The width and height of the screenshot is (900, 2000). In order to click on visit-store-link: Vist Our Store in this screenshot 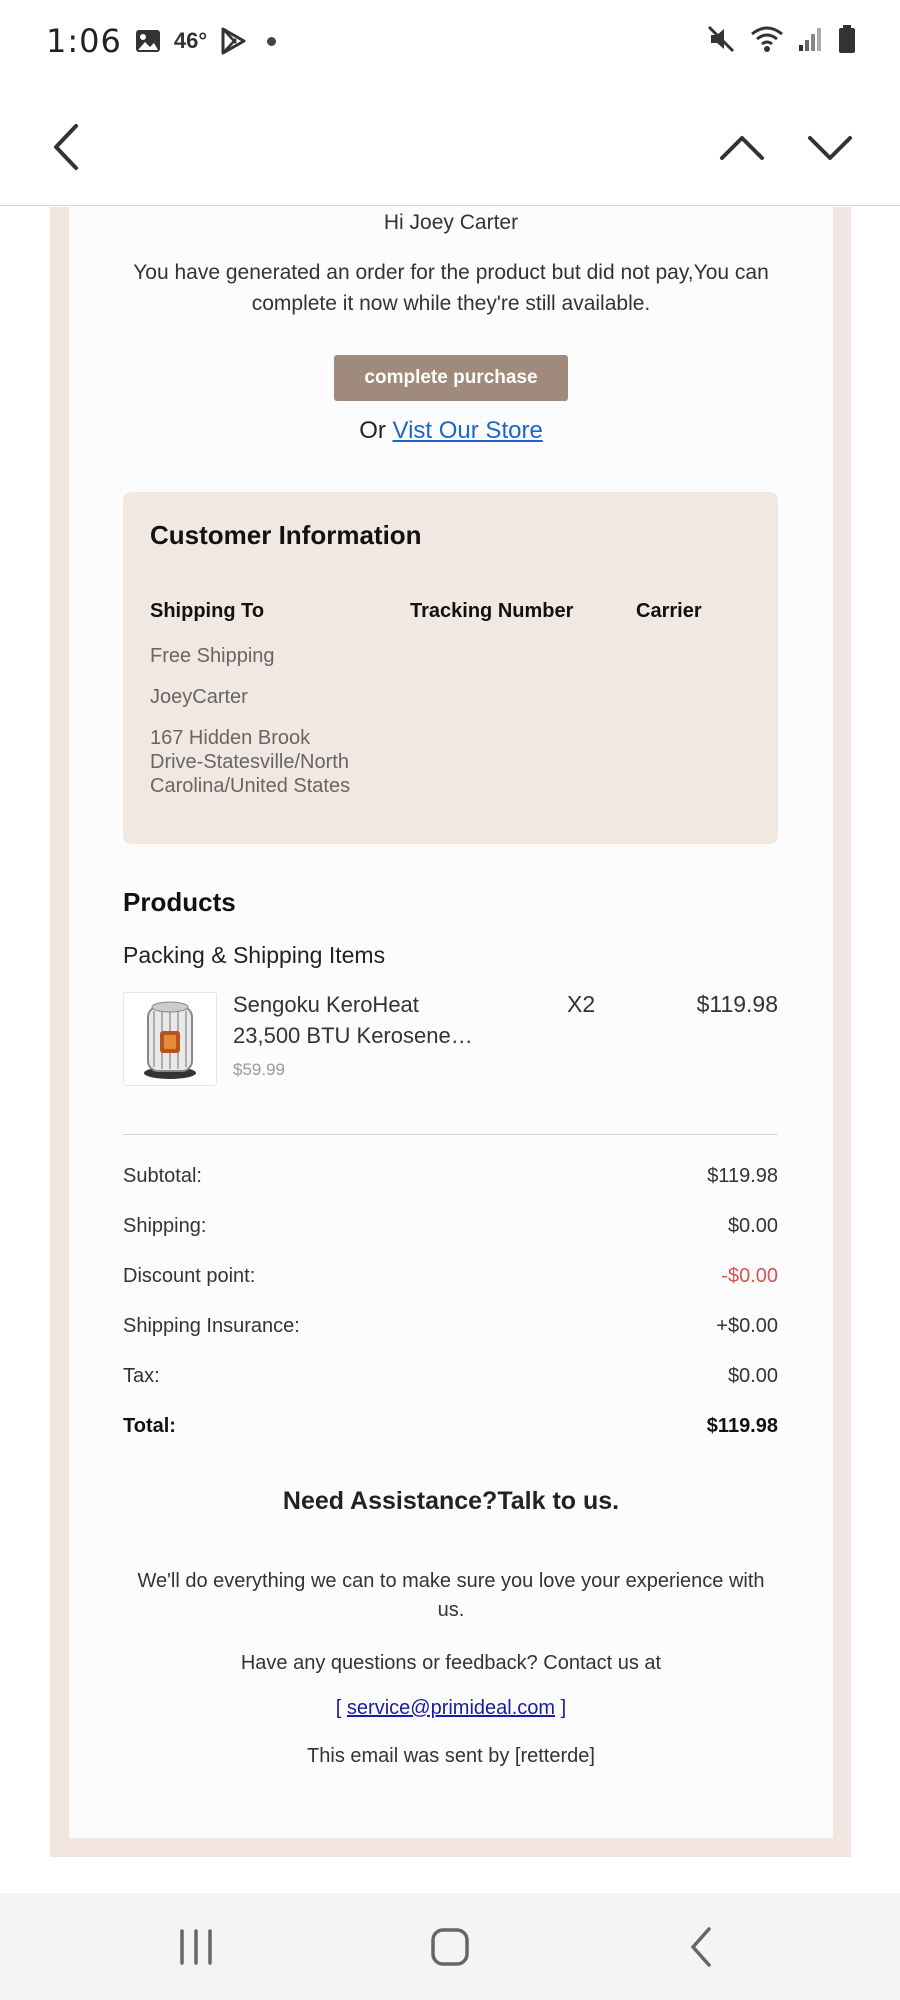, I will do `click(468, 430)`.